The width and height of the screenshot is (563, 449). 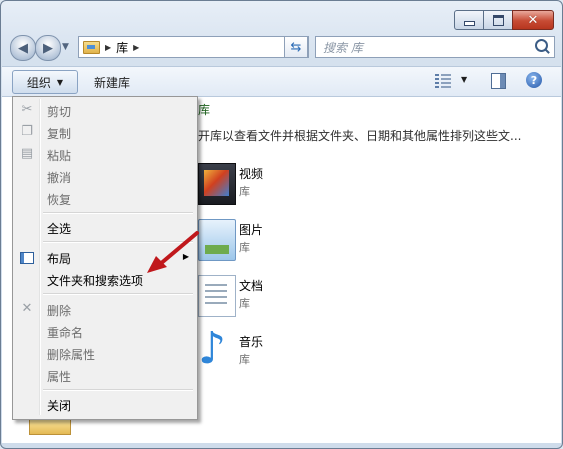 I want to click on menu-item-label: 文件夹和搜索选项, so click(x=95, y=281).